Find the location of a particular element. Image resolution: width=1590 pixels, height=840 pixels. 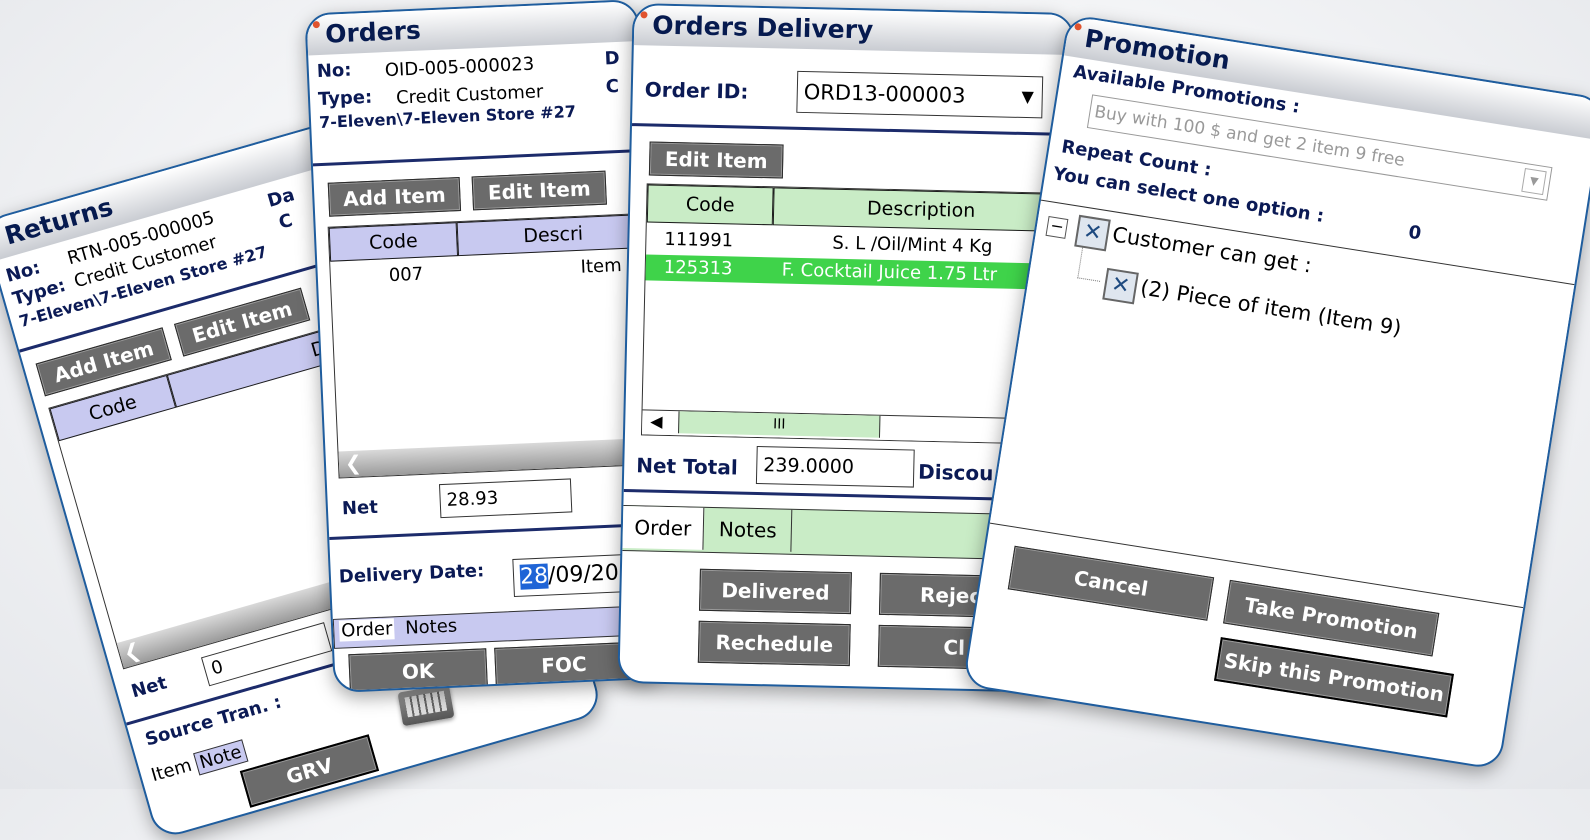

tree-root-label: Customer can get : is located at coordinates (1212, 250).